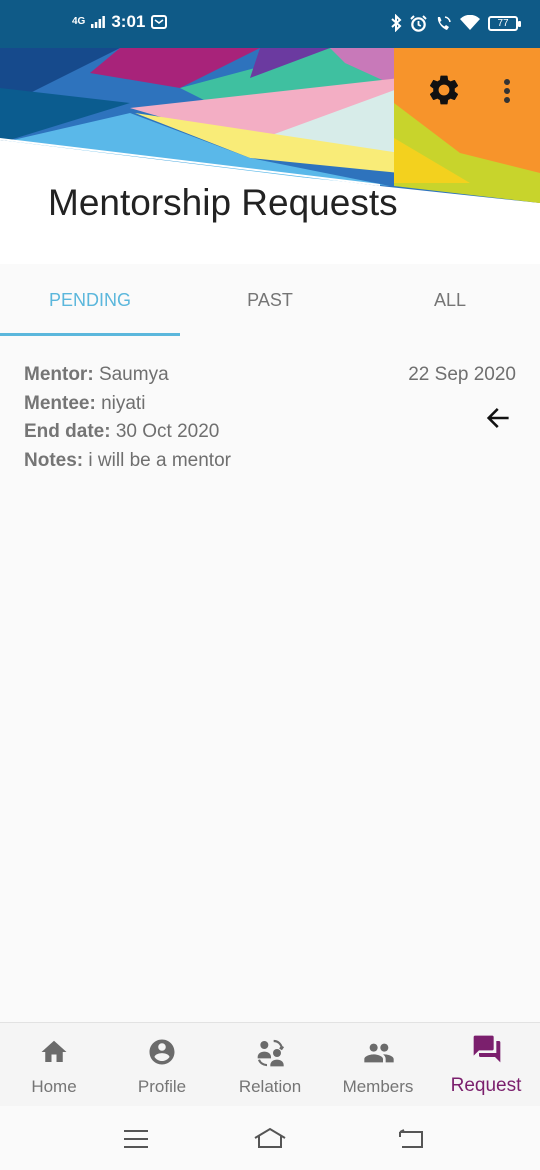 The image size is (540, 1170). Describe the element at coordinates (379, 1053) in the screenshot. I see `people-icon` at that location.